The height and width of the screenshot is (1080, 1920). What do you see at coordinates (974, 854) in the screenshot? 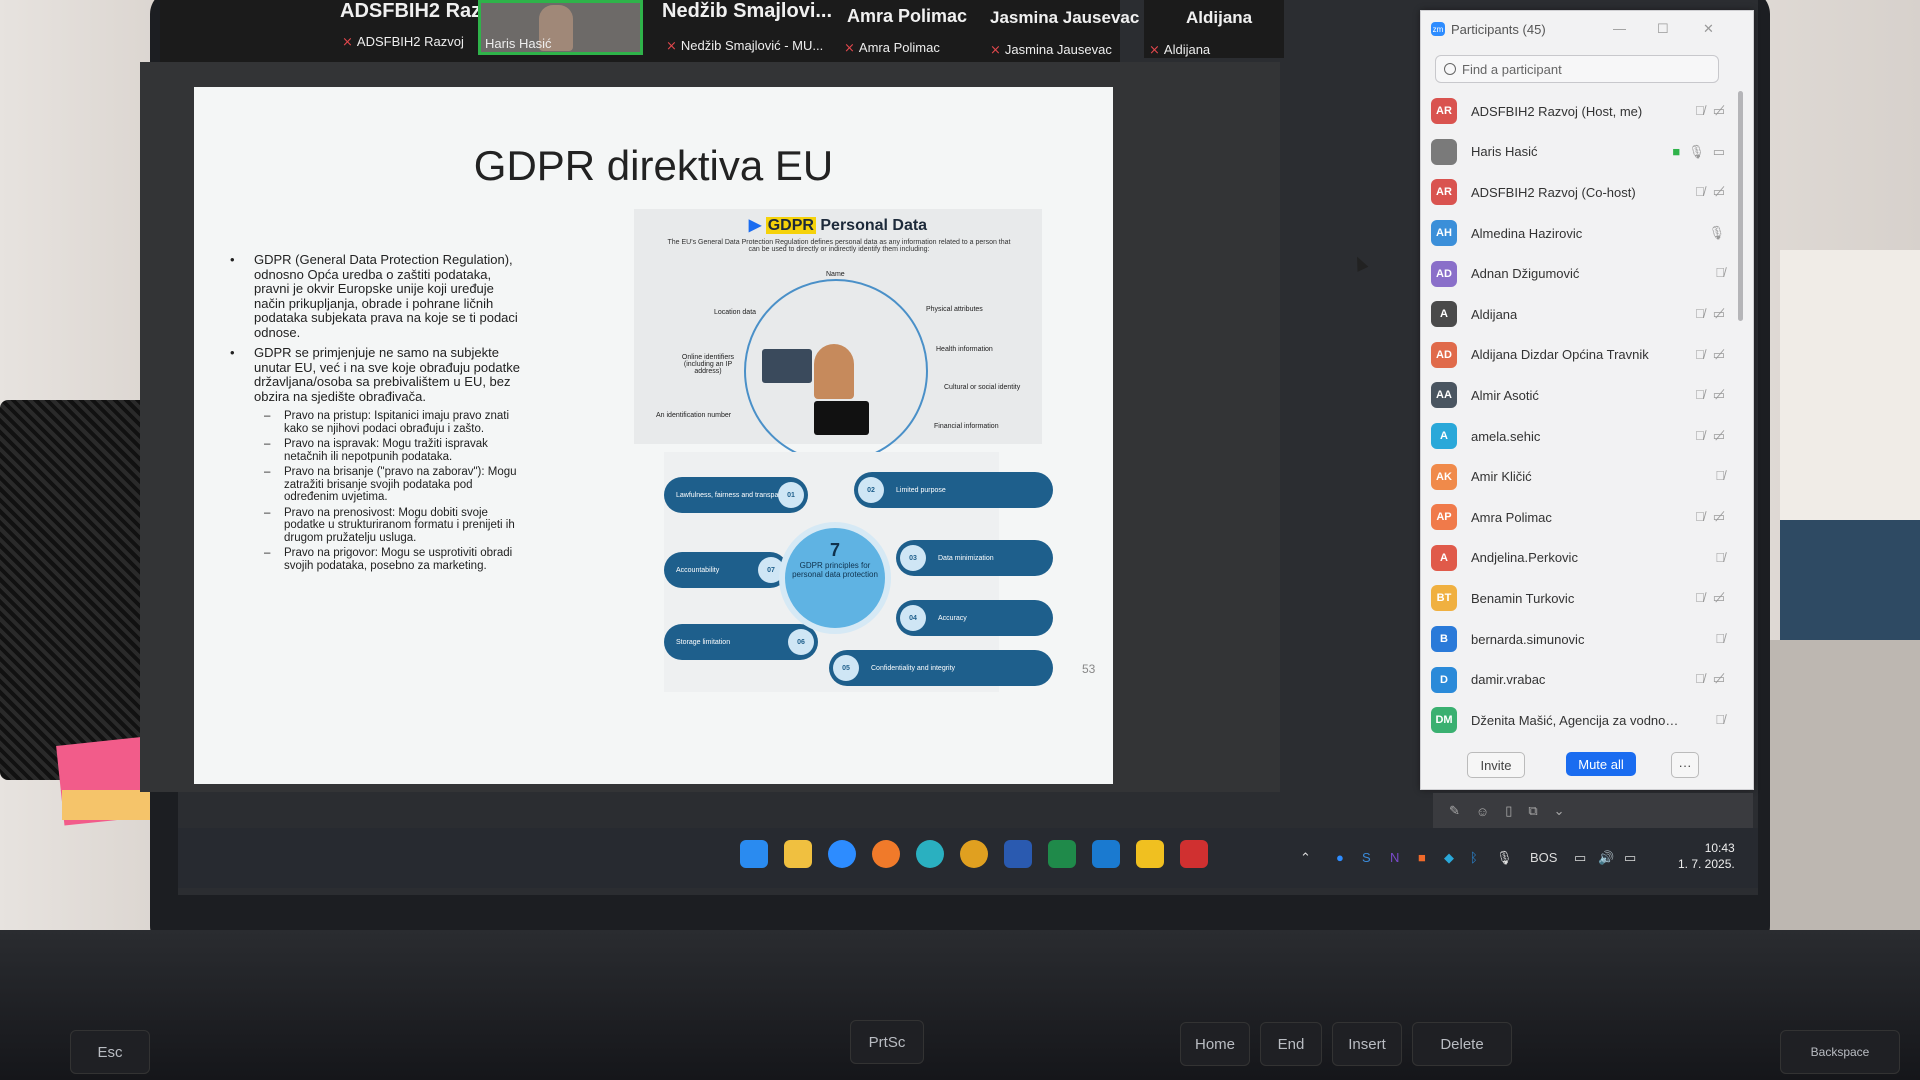
I see `chrome-icon` at bounding box center [974, 854].